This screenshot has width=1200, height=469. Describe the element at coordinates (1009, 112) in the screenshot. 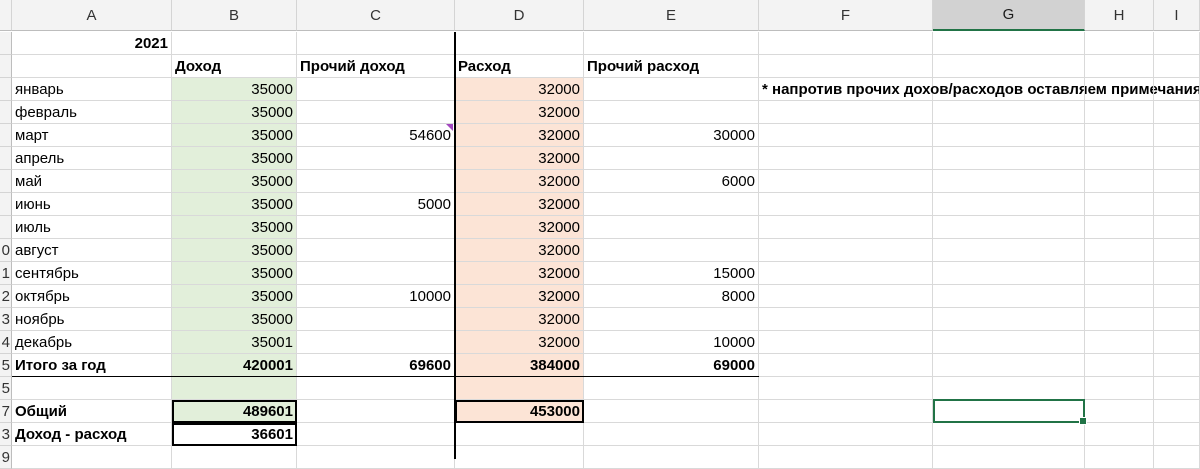

I see `cell-g4` at that location.